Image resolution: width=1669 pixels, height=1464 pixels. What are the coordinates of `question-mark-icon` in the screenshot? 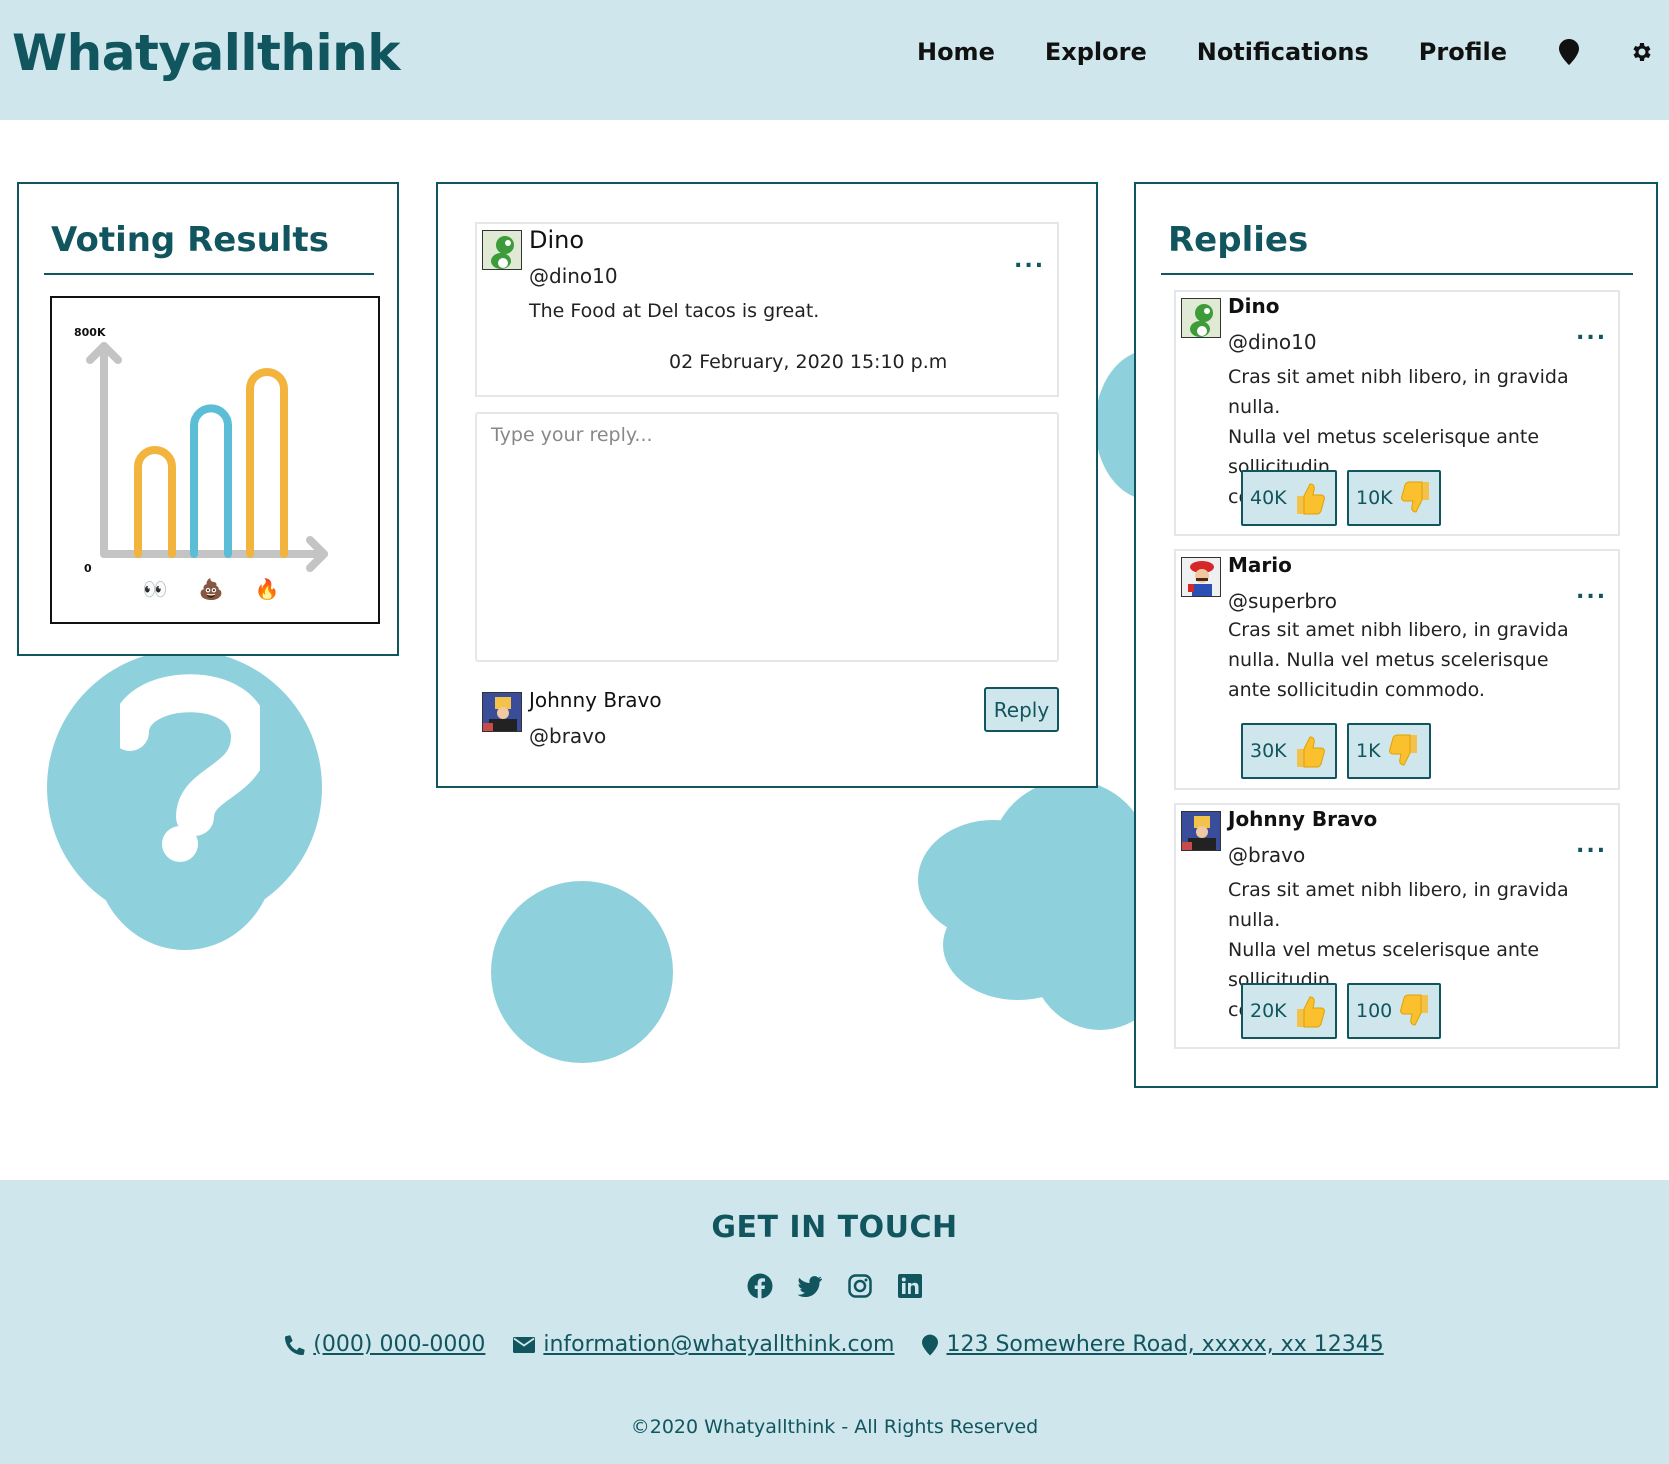 It's located at (190, 768).